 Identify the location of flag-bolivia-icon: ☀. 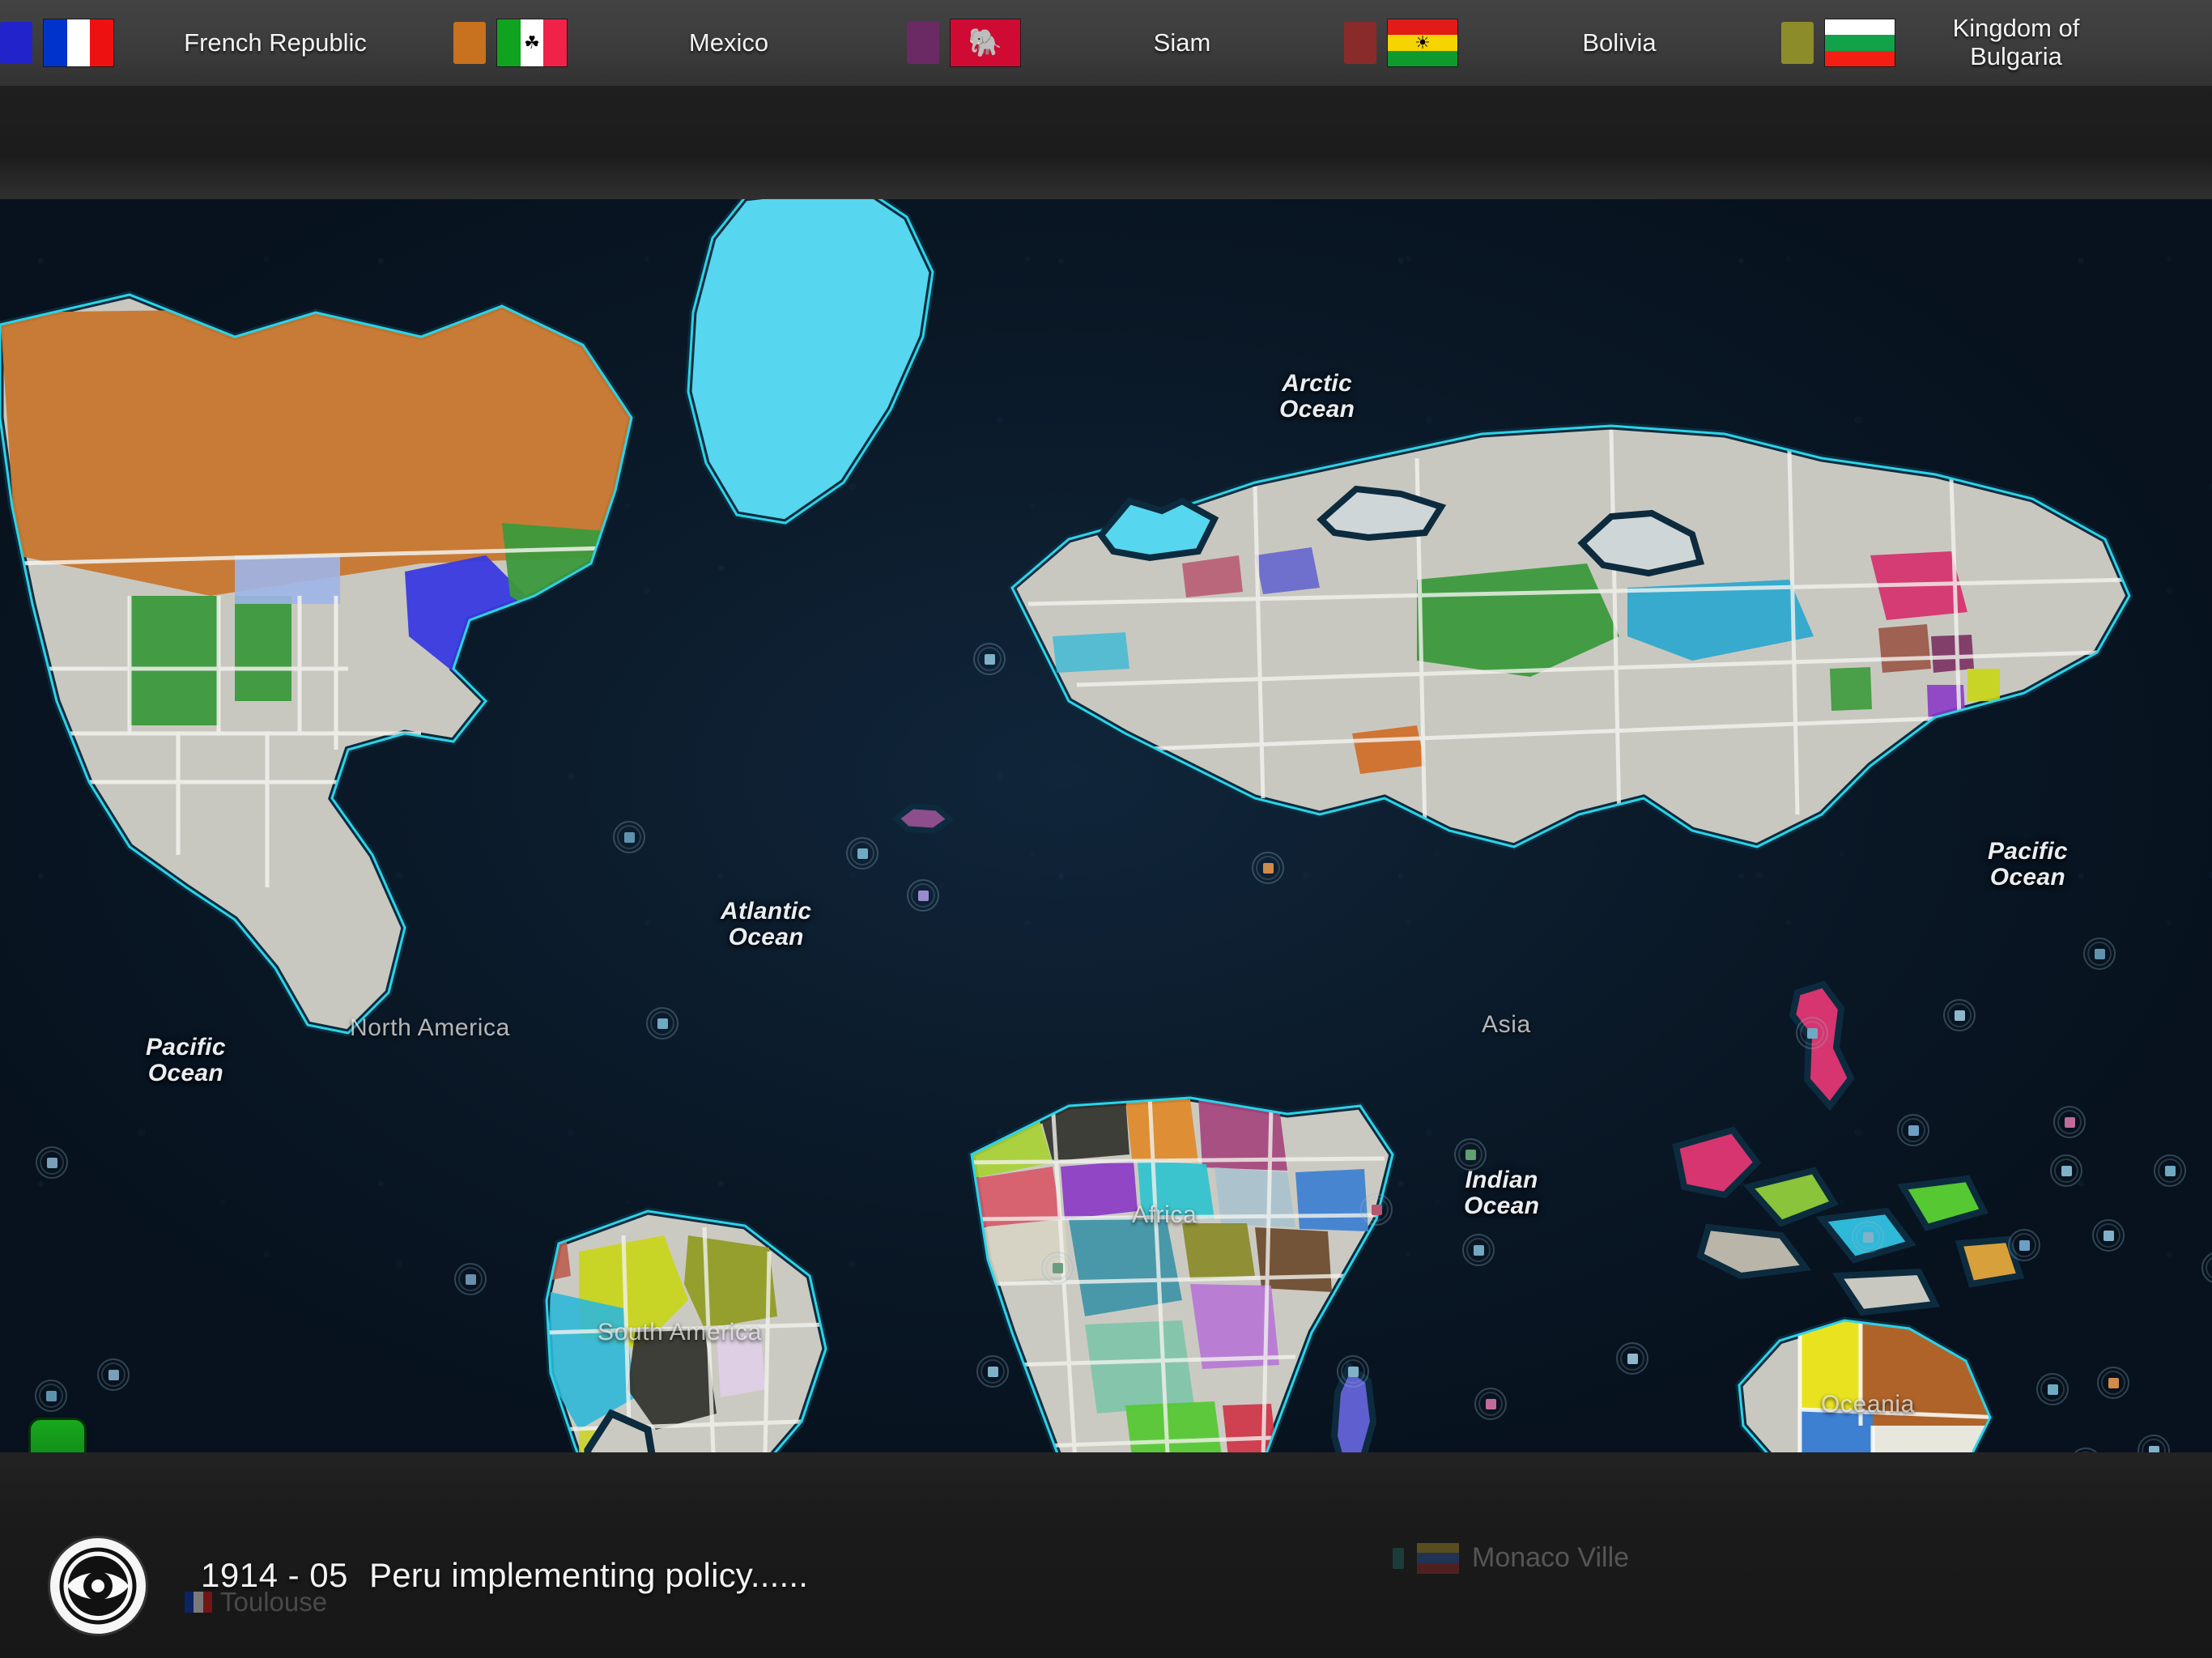
(1423, 42).